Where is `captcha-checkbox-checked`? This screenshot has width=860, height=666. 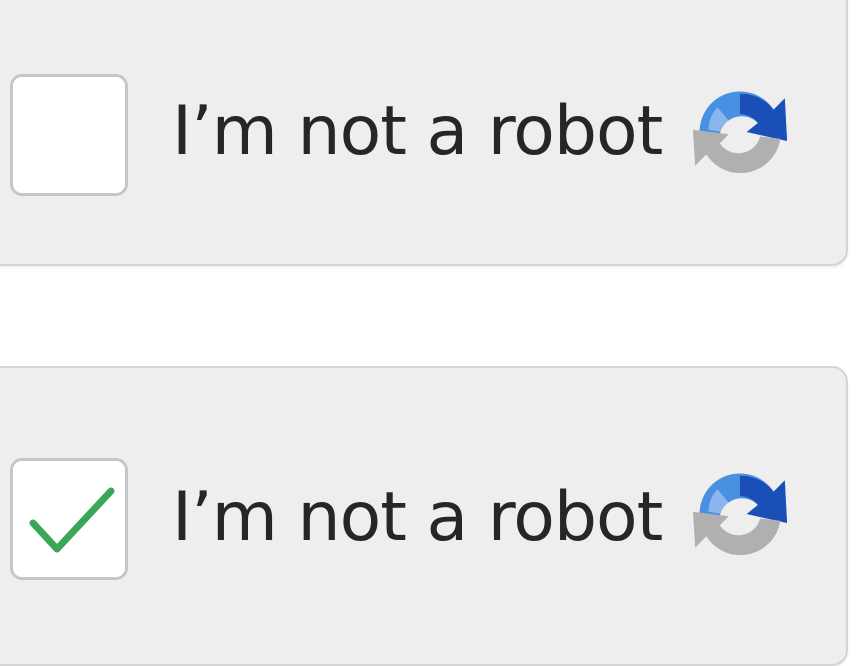 captcha-checkbox-checked is located at coordinates (69, 519).